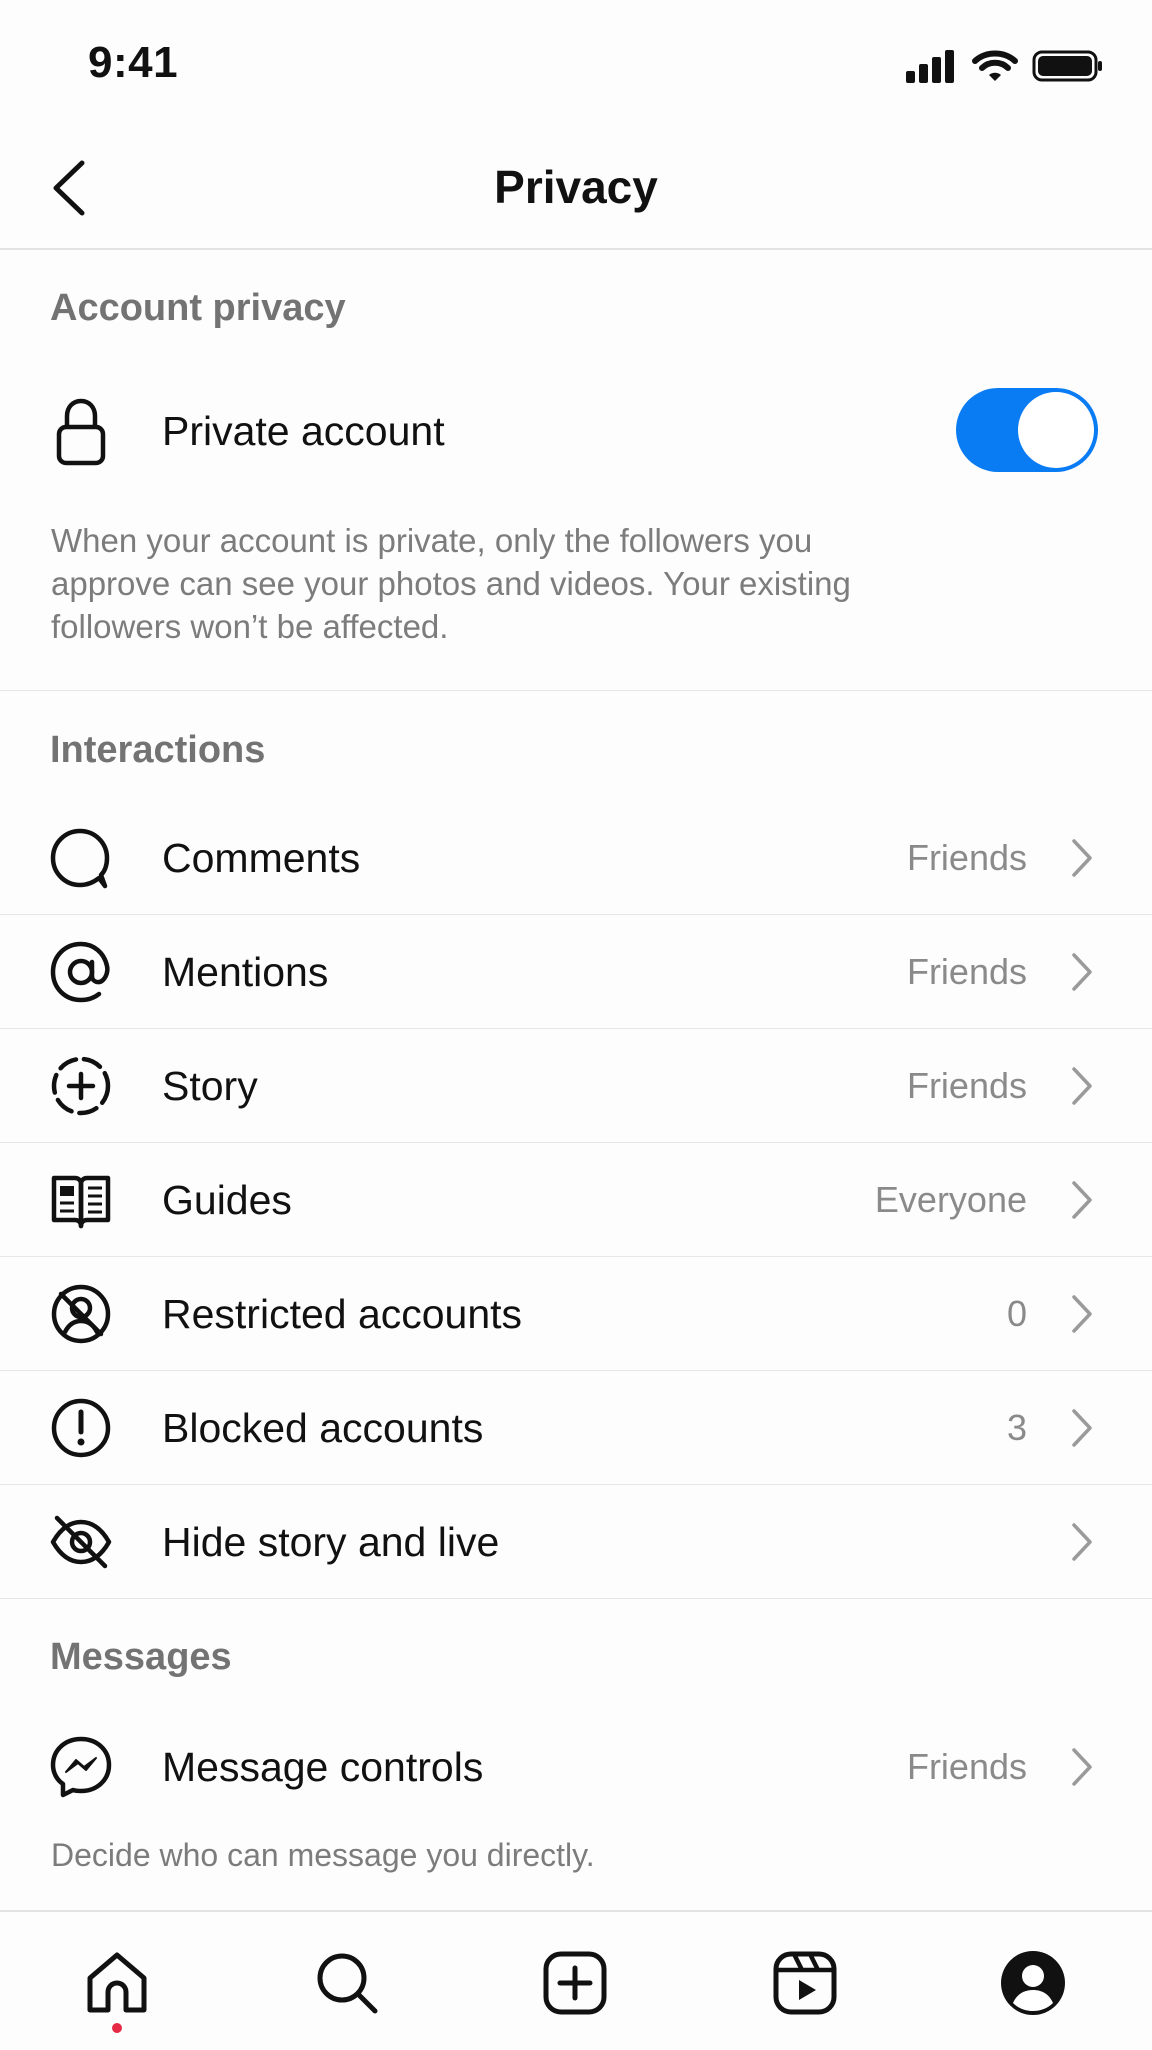 This screenshot has height=2050, width=1152. What do you see at coordinates (81, 1542) in the screenshot?
I see `eye-off-icon` at bounding box center [81, 1542].